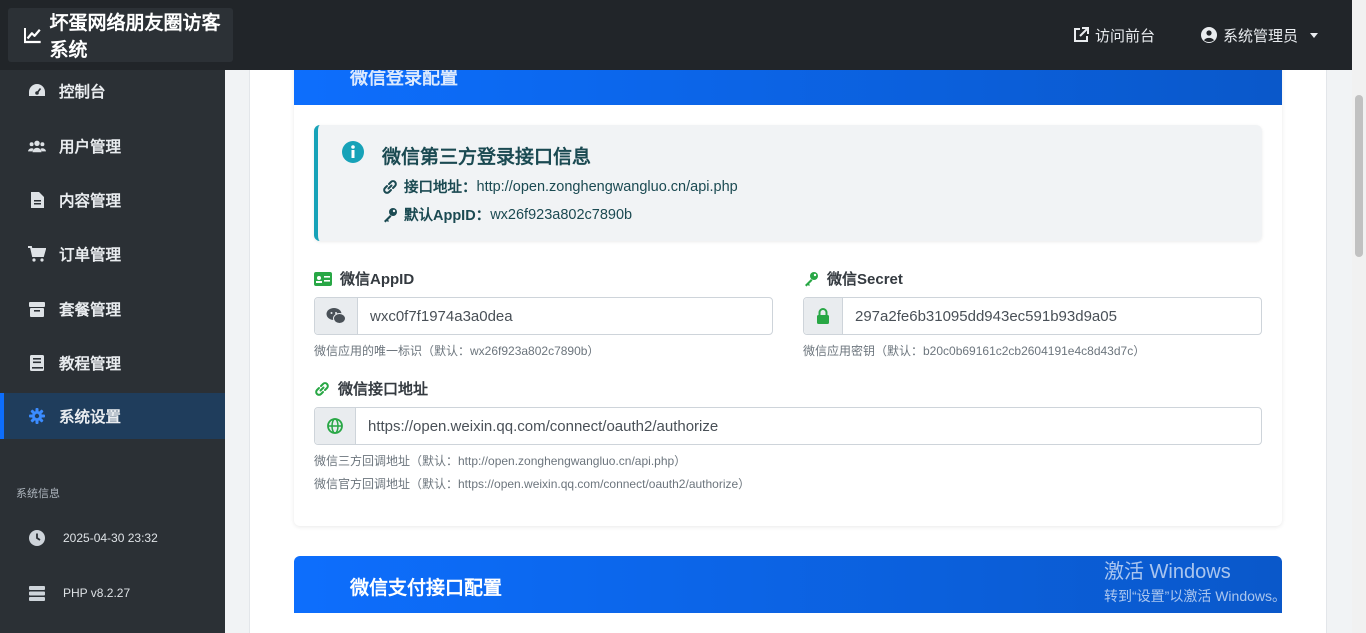 This screenshot has height=633, width=1366. Describe the element at coordinates (336, 316) in the screenshot. I see `wechat-icon` at that location.